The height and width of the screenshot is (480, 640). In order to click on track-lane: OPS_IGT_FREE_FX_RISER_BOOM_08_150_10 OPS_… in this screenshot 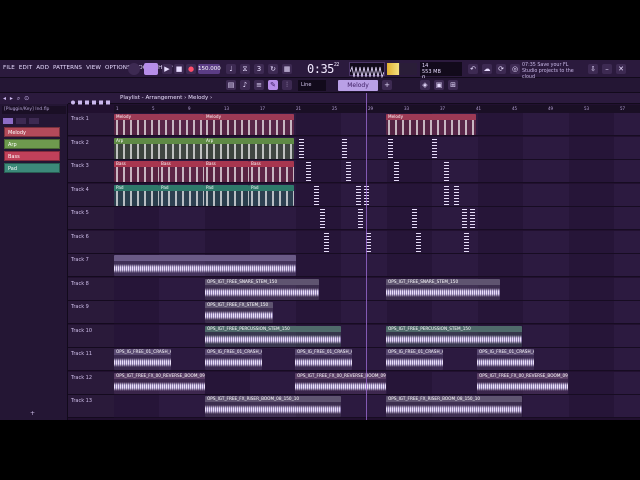, I will do `click(377, 406)`.